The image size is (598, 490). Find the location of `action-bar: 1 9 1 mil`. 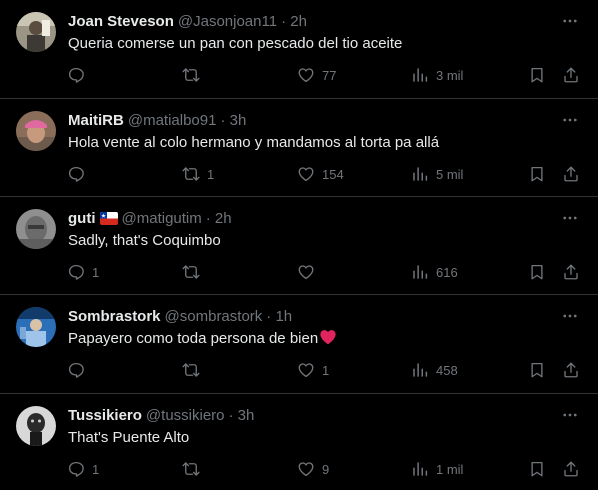

action-bar: 1 9 1 mil is located at coordinates (299, 469).